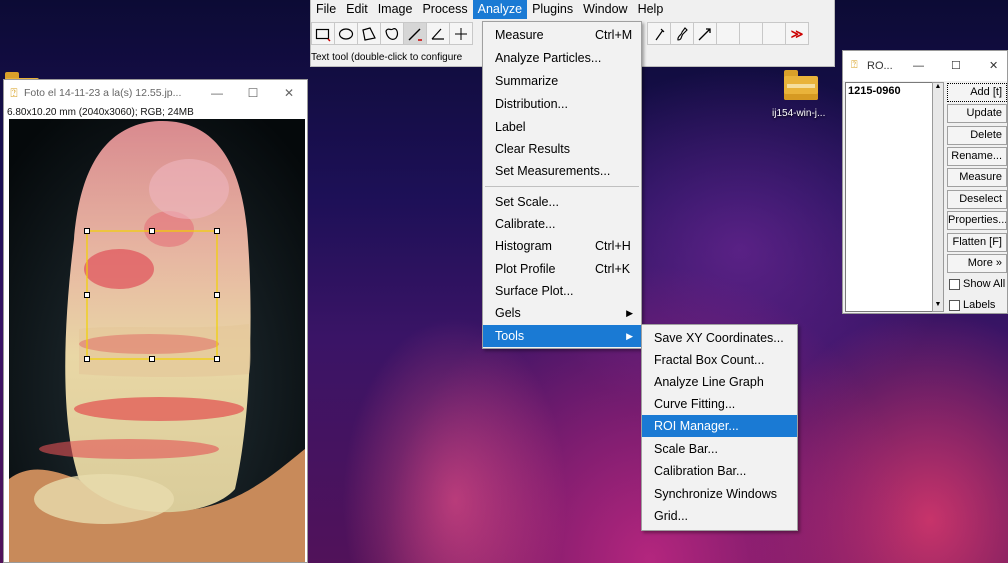  Describe the element at coordinates (326, 9) in the screenshot. I see `menu-file: File` at that location.